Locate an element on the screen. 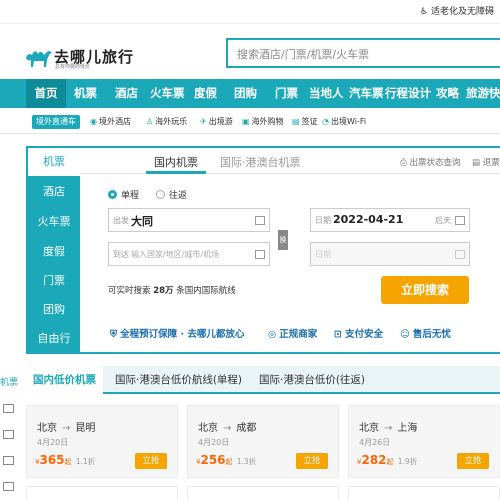 This screenshot has width=500, height=500. departure-label: 出发 is located at coordinates (121, 220).